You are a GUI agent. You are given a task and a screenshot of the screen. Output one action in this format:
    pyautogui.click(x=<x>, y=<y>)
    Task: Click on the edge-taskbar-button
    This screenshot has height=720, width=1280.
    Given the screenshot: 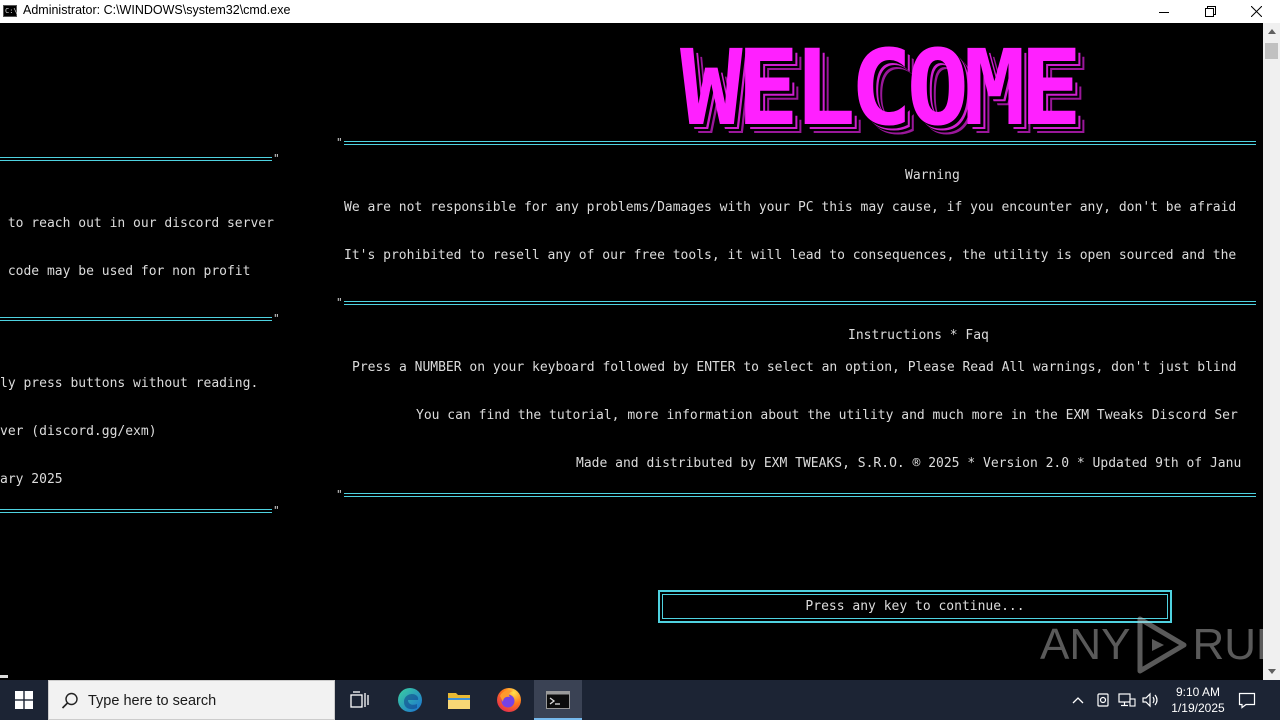 What is the action you would take?
    pyautogui.click(x=410, y=700)
    